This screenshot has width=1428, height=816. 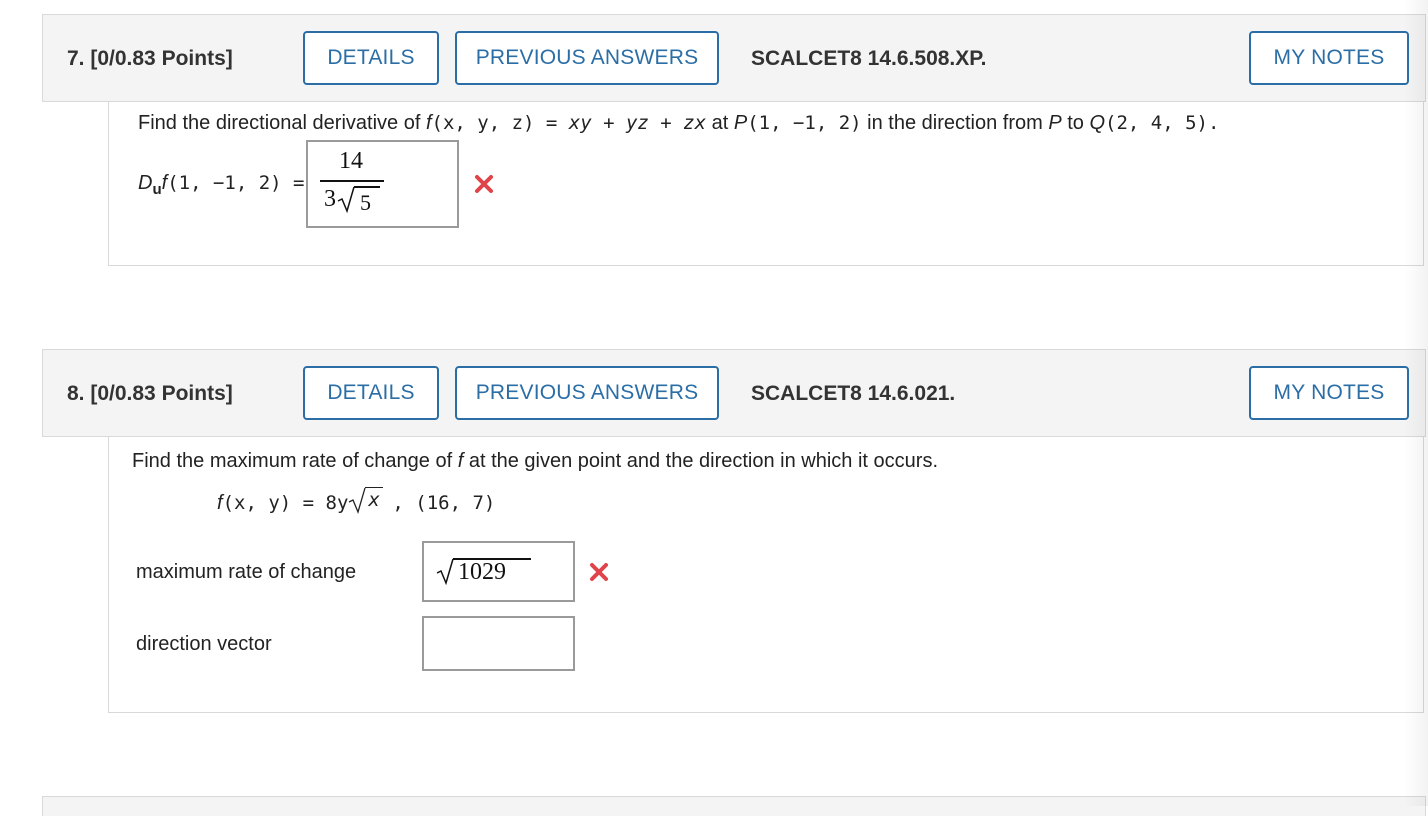 What do you see at coordinates (150, 58) in the screenshot?
I see `q7-title: 7. [0/0.83 Points]` at bounding box center [150, 58].